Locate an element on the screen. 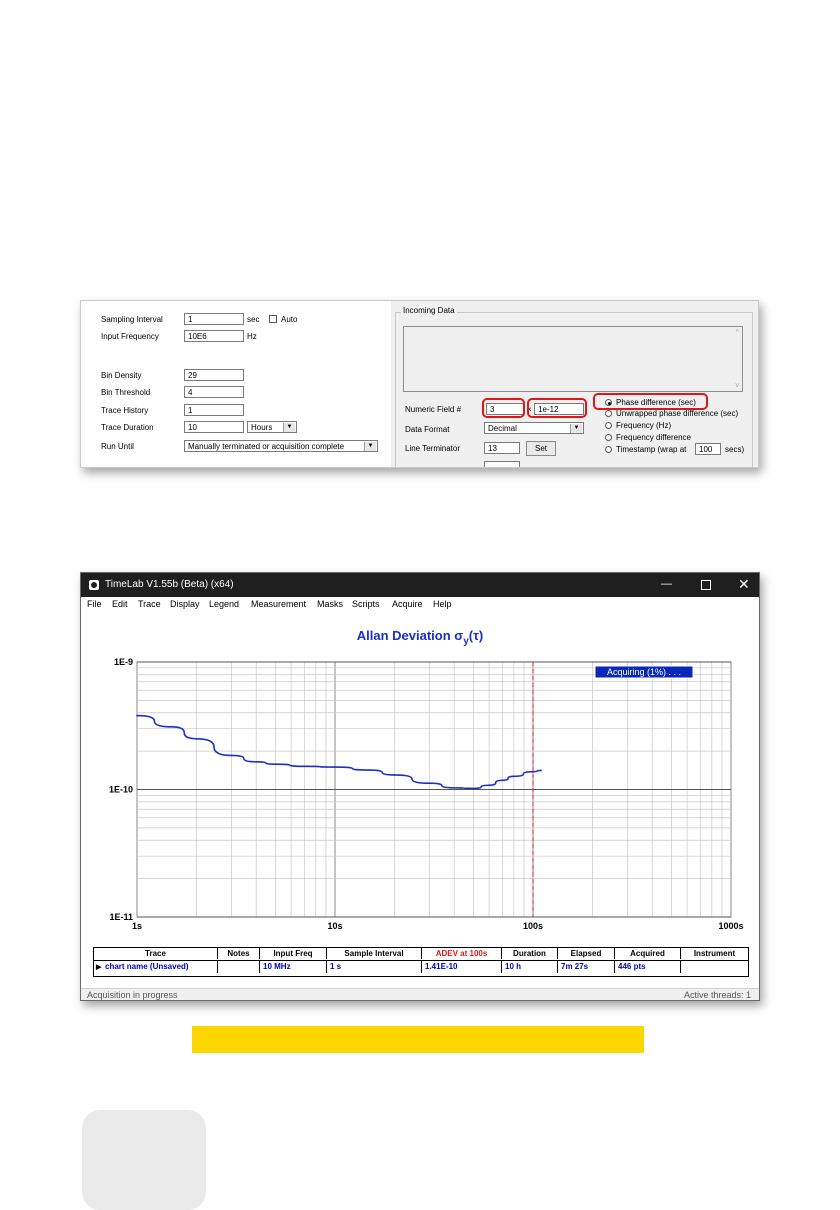 This screenshot has width=840, height=1210. sampling-interval-unit: sec is located at coordinates (253, 319).